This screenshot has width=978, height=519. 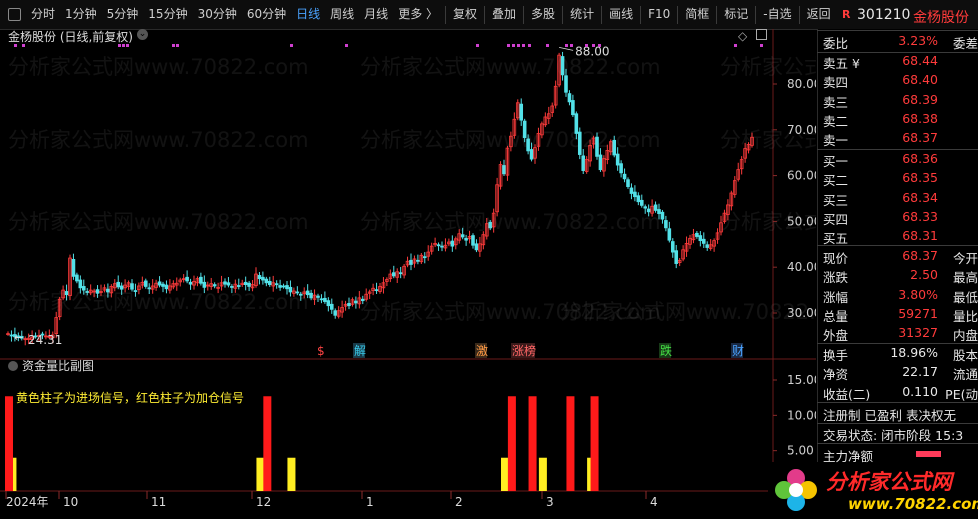 I want to click on action-button-7: 标记, so click(x=736, y=14).